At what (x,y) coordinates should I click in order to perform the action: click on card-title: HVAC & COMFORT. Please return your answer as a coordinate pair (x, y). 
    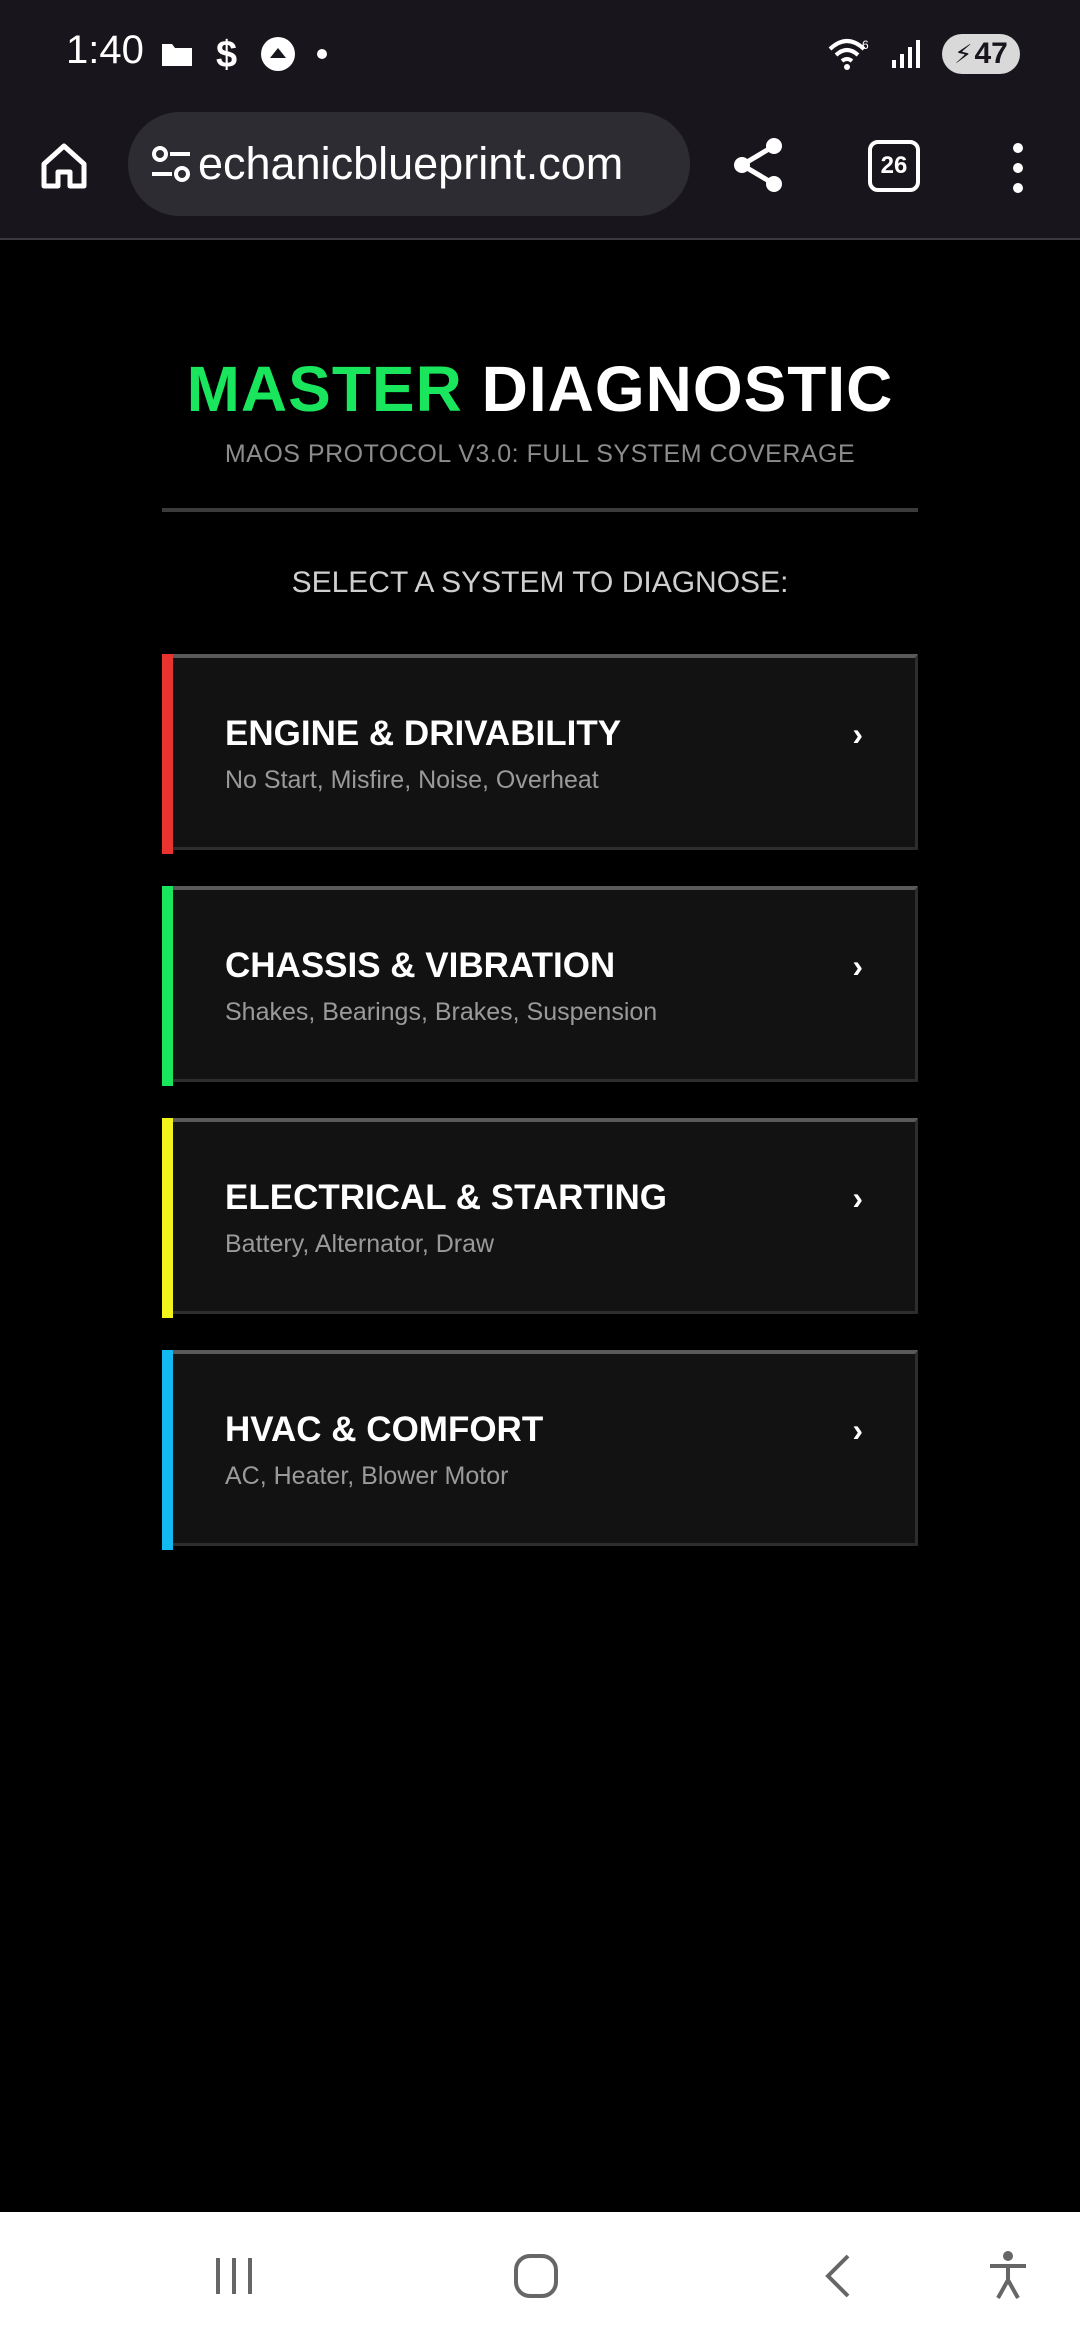
    Looking at the image, I should click on (384, 1429).